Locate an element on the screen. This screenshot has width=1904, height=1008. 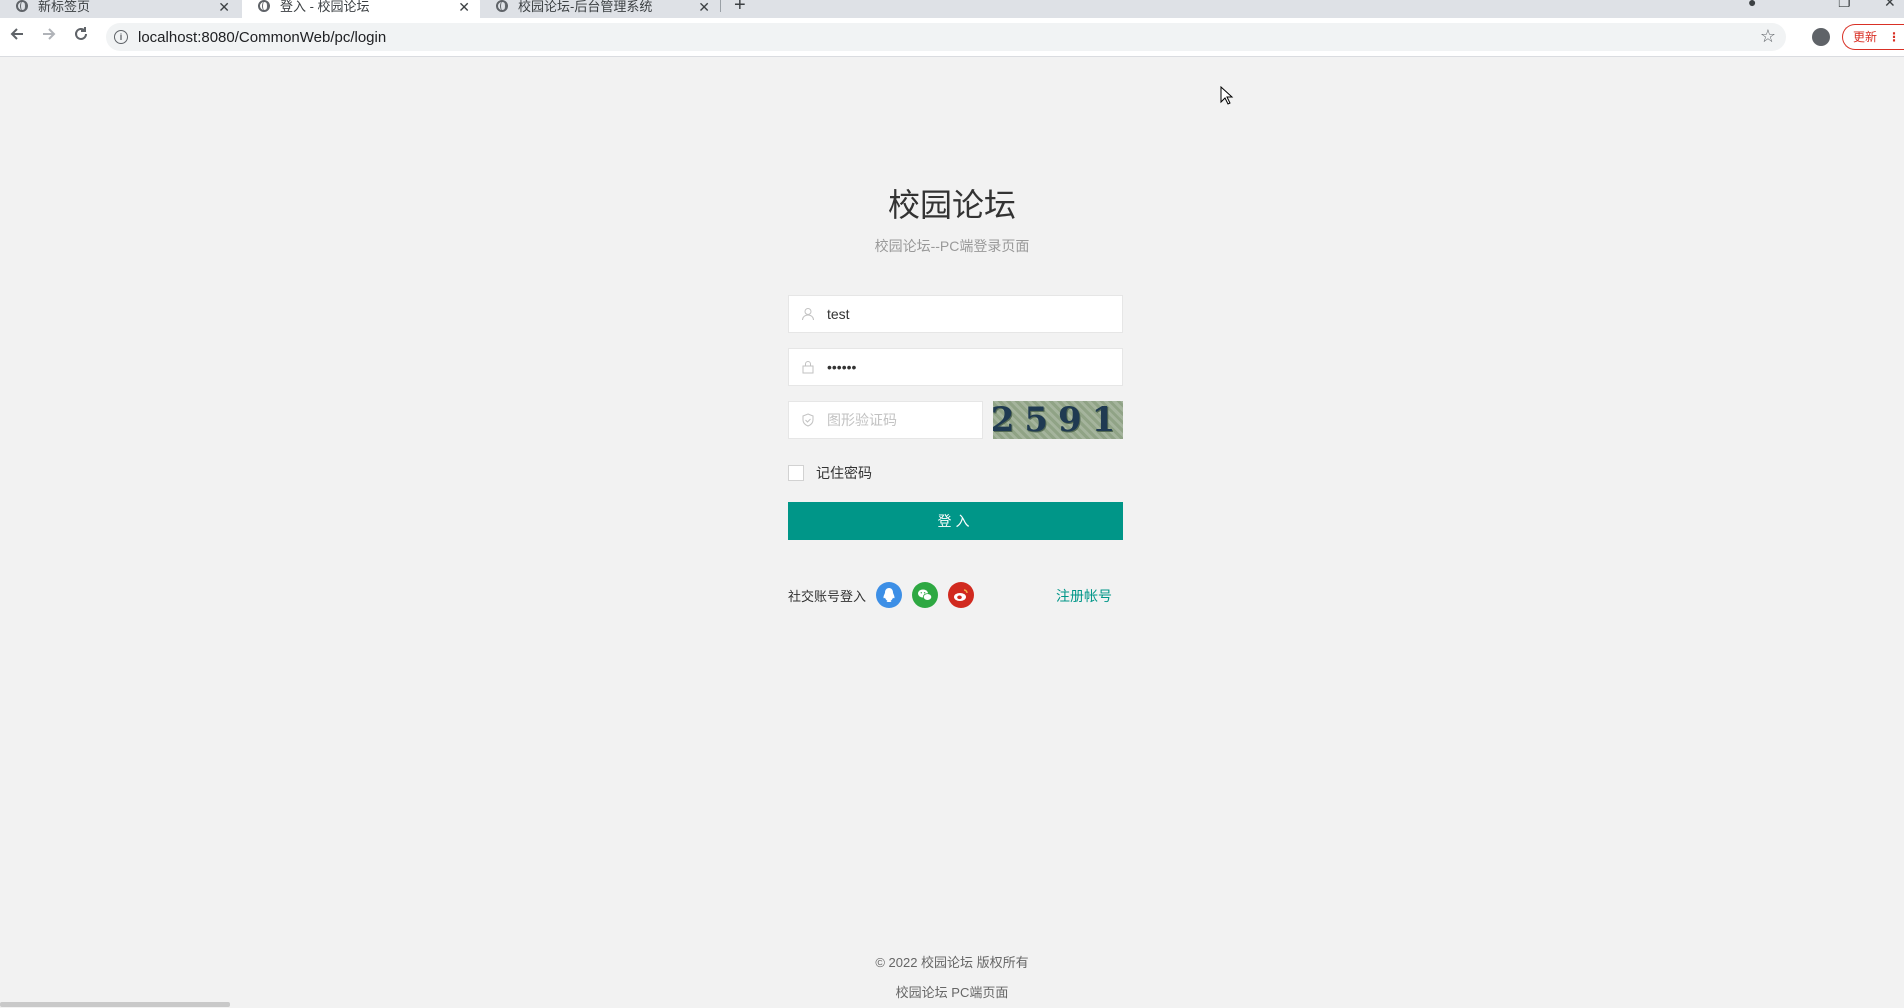
wechat-icon is located at coordinates (925, 595).